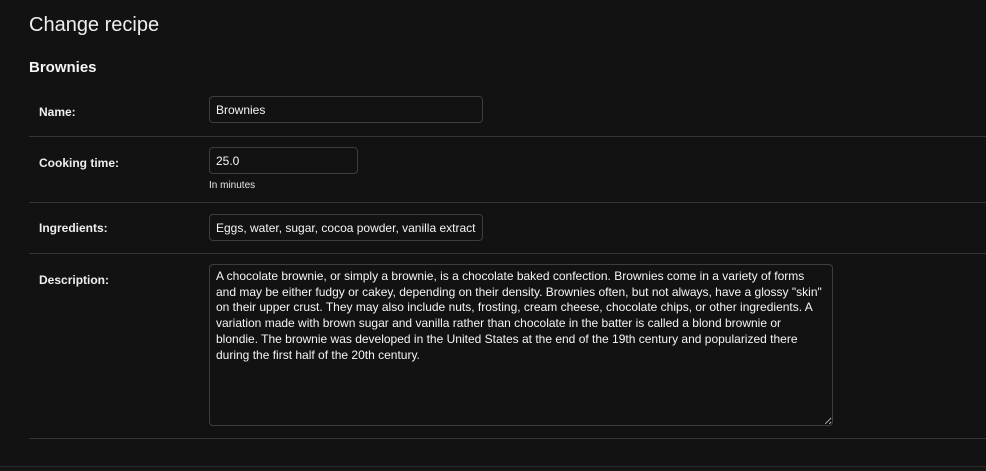 This screenshot has height=471, width=986. Describe the element at coordinates (74, 280) in the screenshot. I see `description-label: Description:` at that location.